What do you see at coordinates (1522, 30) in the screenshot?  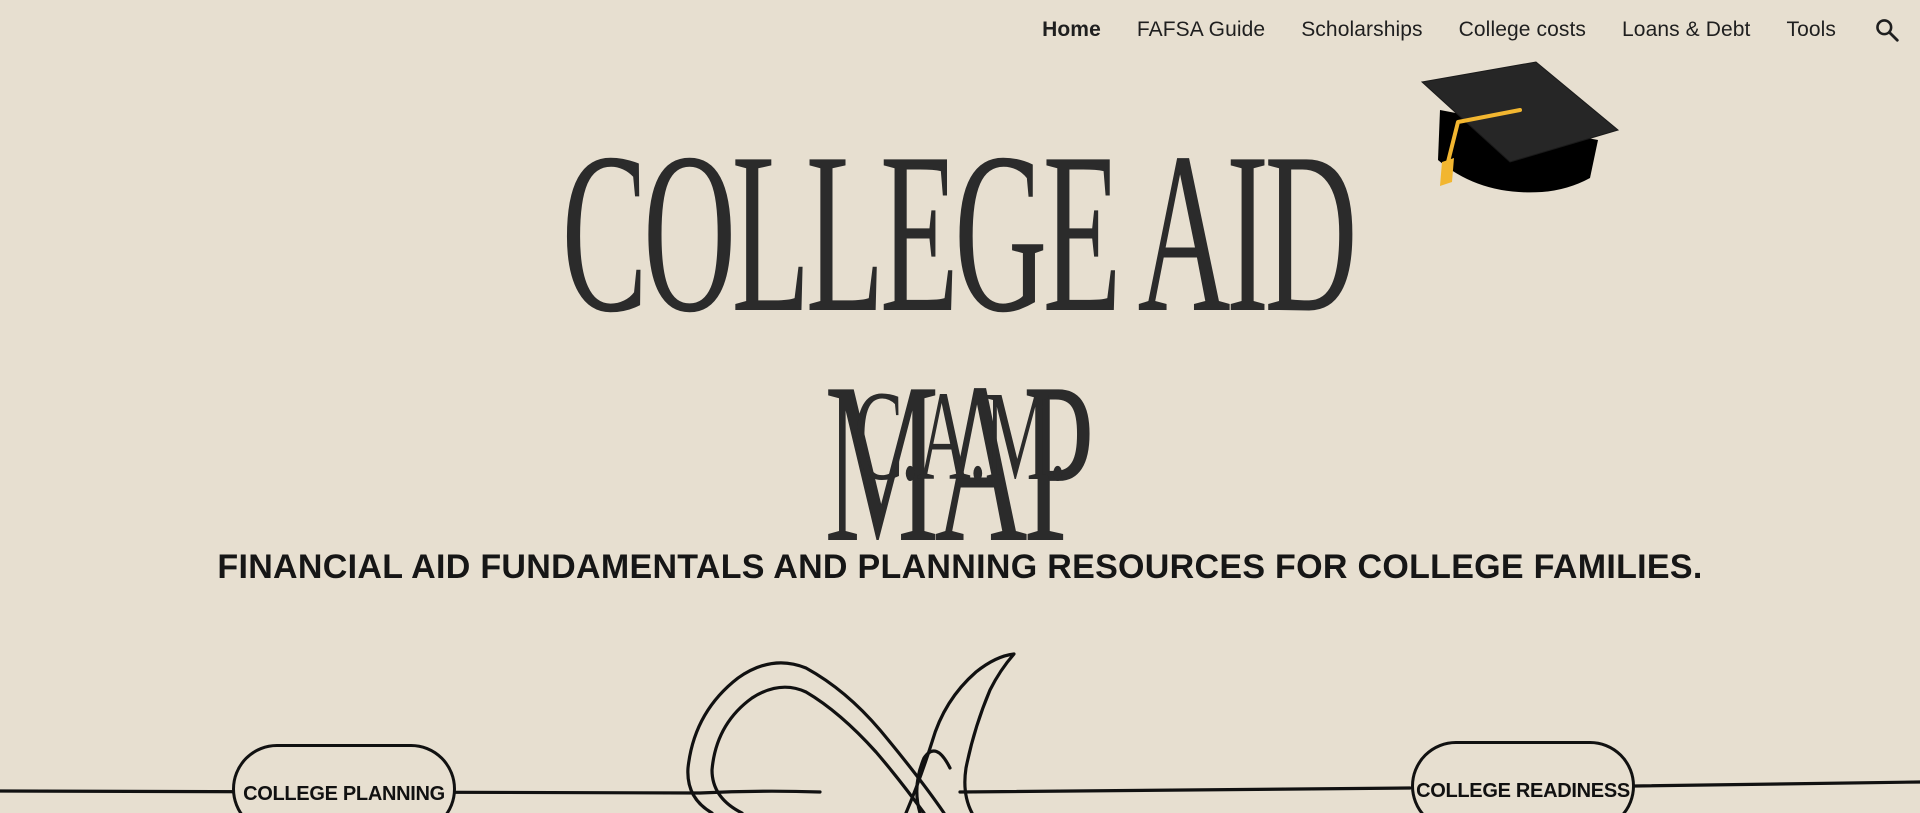 I see `nav-college-costs: College costs` at bounding box center [1522, 30].